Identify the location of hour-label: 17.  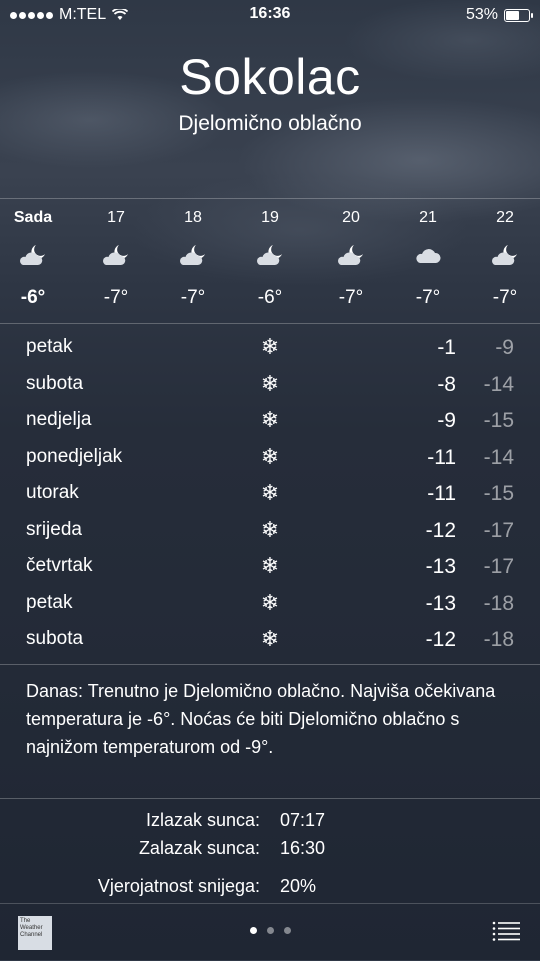
(116, 217).